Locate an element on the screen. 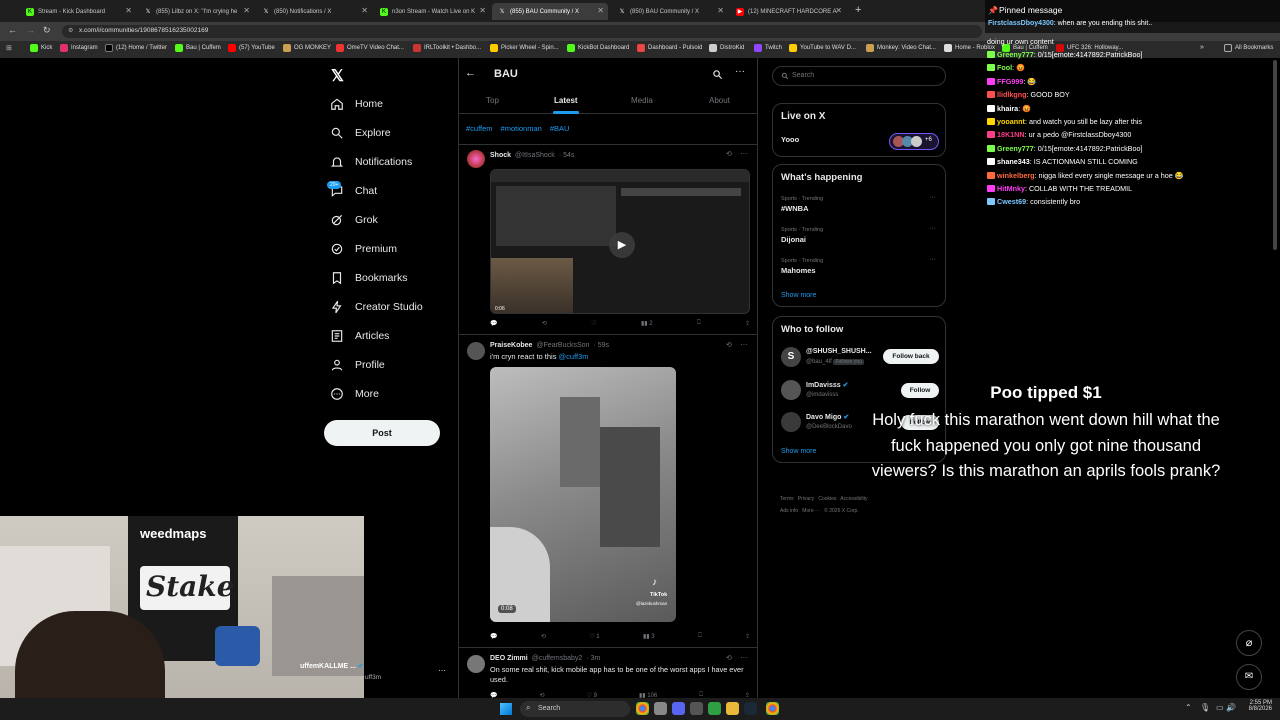 Image resolution: width=1280 pixels, height=720 pixels. nav-grok: Grok is located at coordinates (354, 220).